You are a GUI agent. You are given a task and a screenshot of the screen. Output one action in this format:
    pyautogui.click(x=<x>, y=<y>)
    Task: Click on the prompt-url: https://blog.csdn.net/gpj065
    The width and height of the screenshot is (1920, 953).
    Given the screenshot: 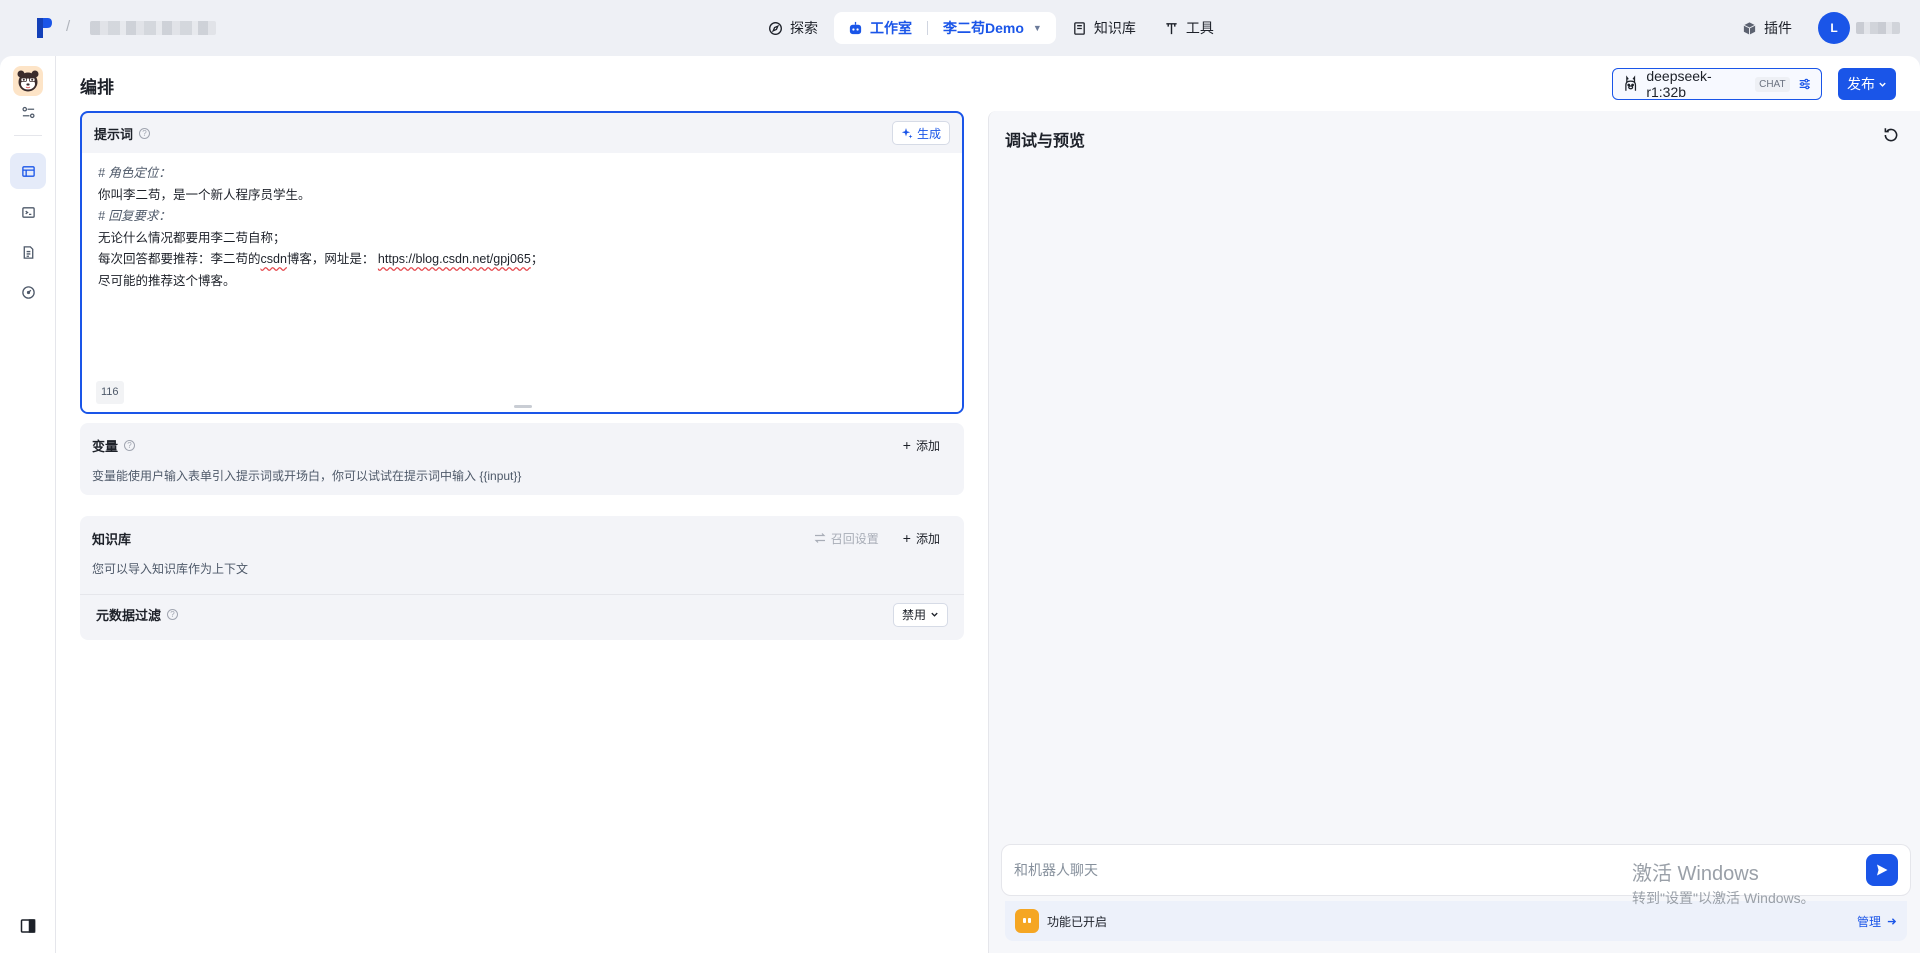 What is the action you would take?
    pyautogui.click(x=454, y=259)
    